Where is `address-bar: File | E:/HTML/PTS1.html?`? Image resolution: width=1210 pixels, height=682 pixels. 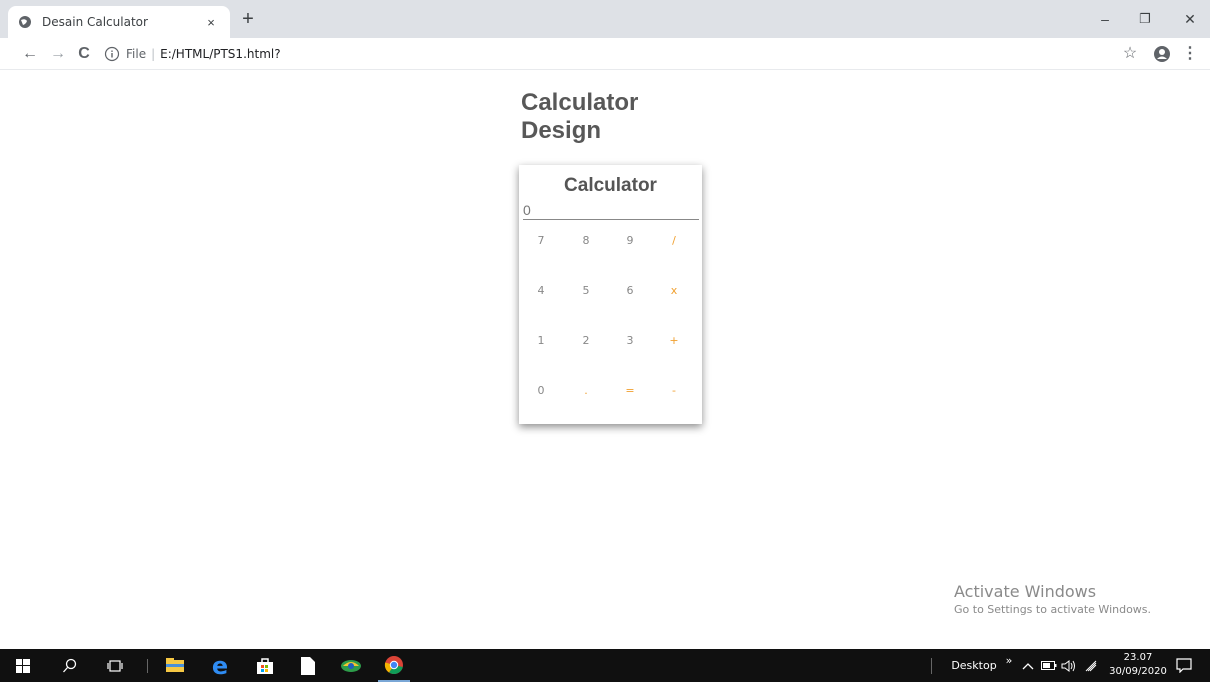 address-bar: File | E:/HTML/PTS1.html? is located at coordinates (604, 54).